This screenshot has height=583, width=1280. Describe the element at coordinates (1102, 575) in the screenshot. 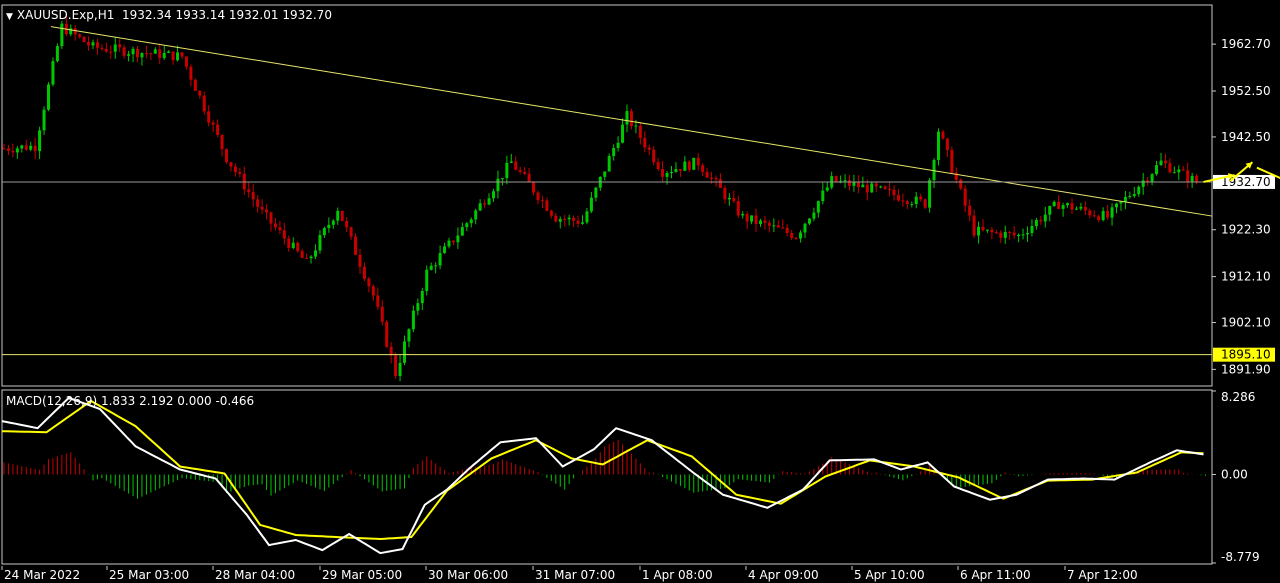

I see `time-tick-label: 7 Apr 12:00` at that location.